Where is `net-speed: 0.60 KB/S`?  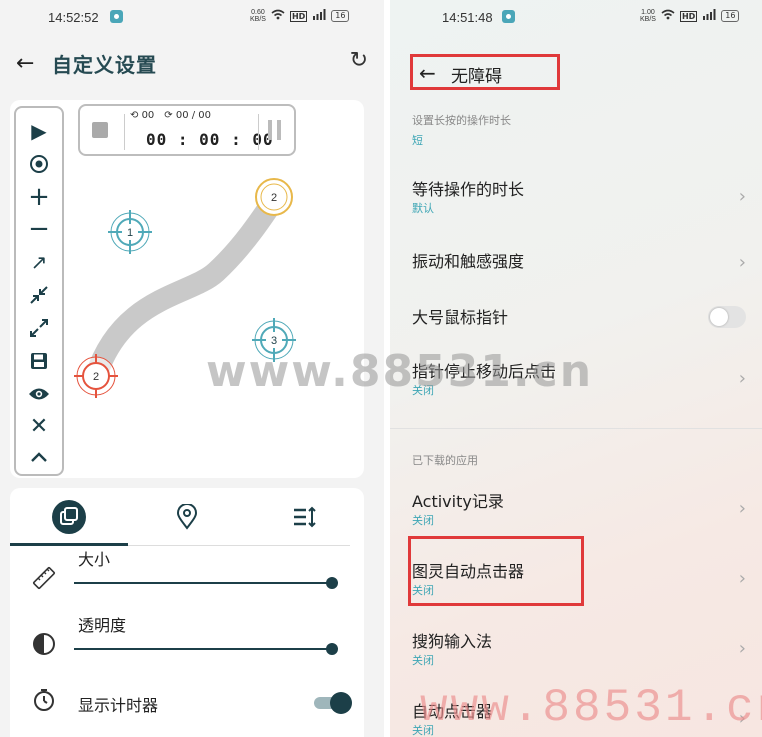
net-speed: 0.60 KB/S is located at coordinates (258, 16).